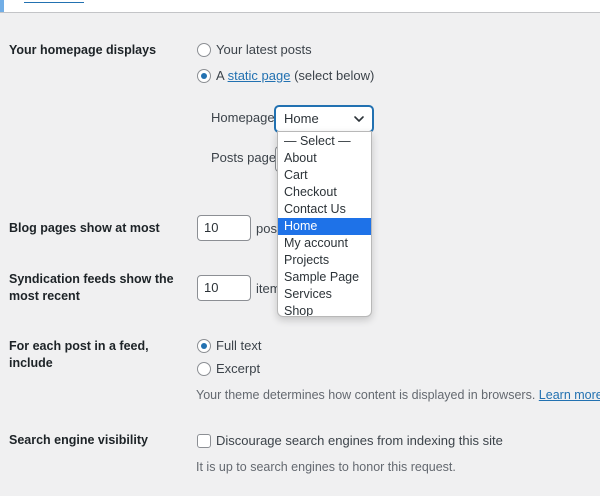 The image size is (600, 496). What do you see at coordinates (324, 277) in the screenshot?
I see `dropdown-option: Sample Page` at bounding box center [324, 277].